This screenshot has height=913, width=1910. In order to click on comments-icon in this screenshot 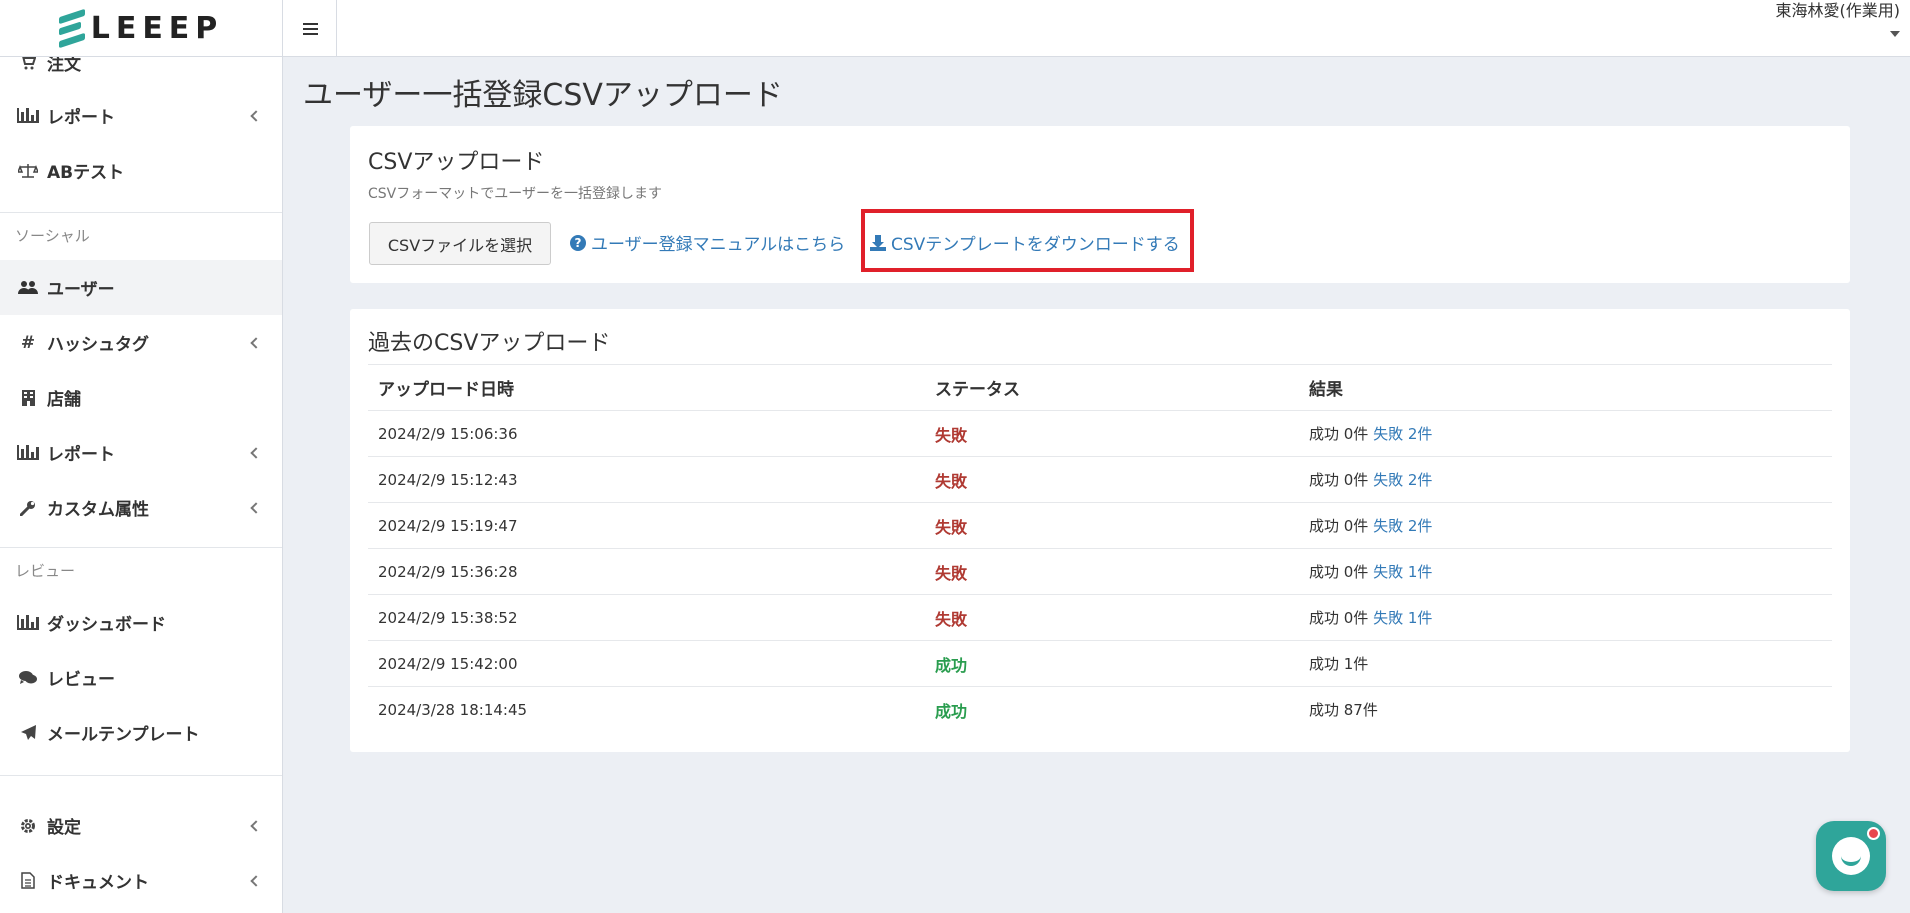, I will do `click(28, 678)`.